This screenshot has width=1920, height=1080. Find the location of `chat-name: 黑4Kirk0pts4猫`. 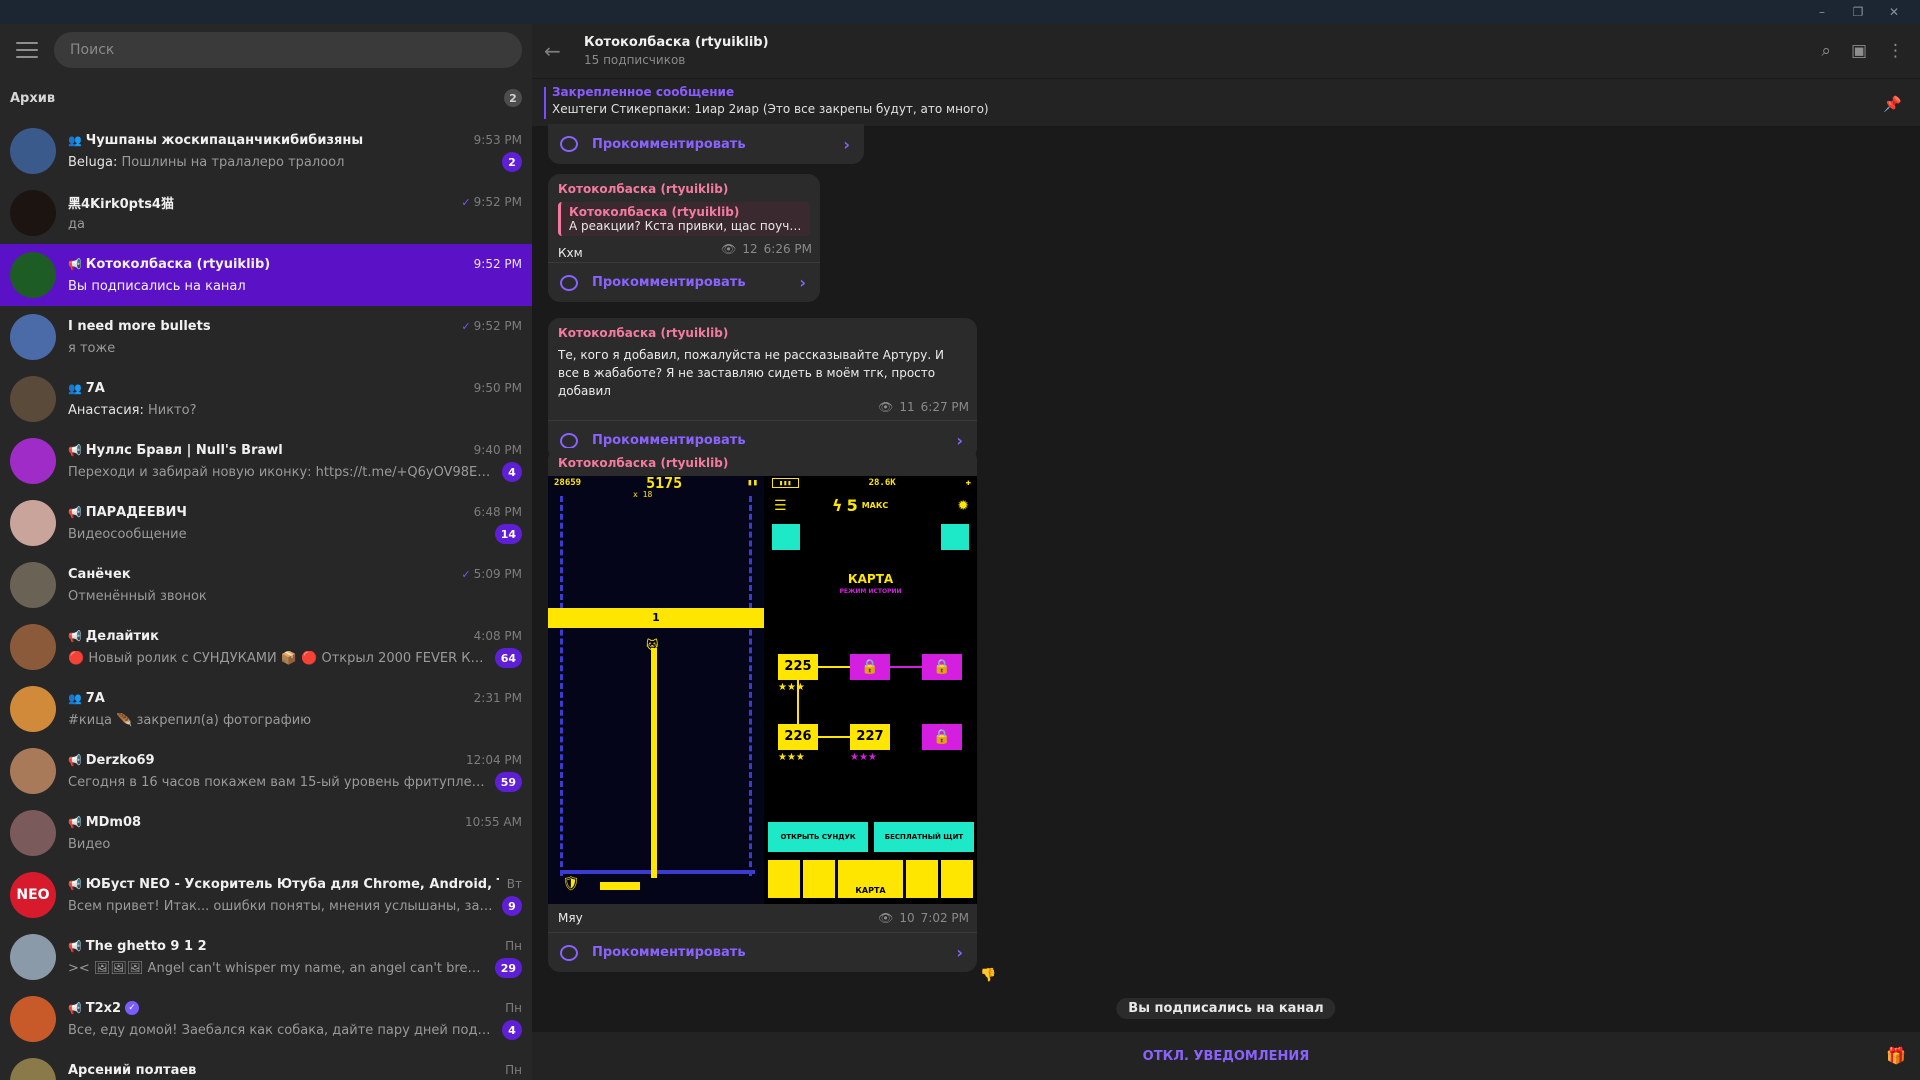

chat-name: 黑4Kirk0pts4猫 is located at coordinates (121, 202).